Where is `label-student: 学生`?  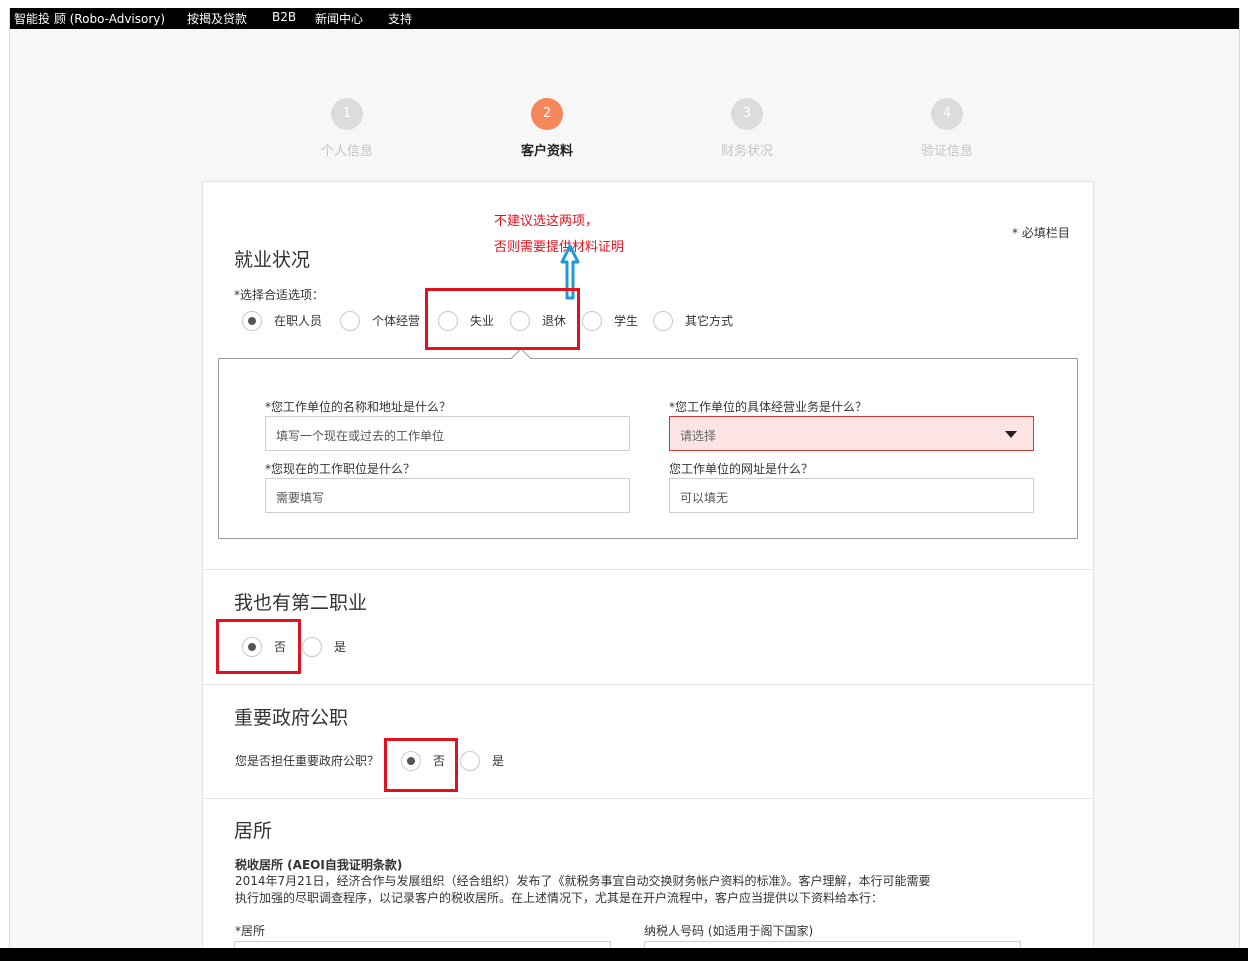 label-student: 学生 is located at coordinates (626, 321).